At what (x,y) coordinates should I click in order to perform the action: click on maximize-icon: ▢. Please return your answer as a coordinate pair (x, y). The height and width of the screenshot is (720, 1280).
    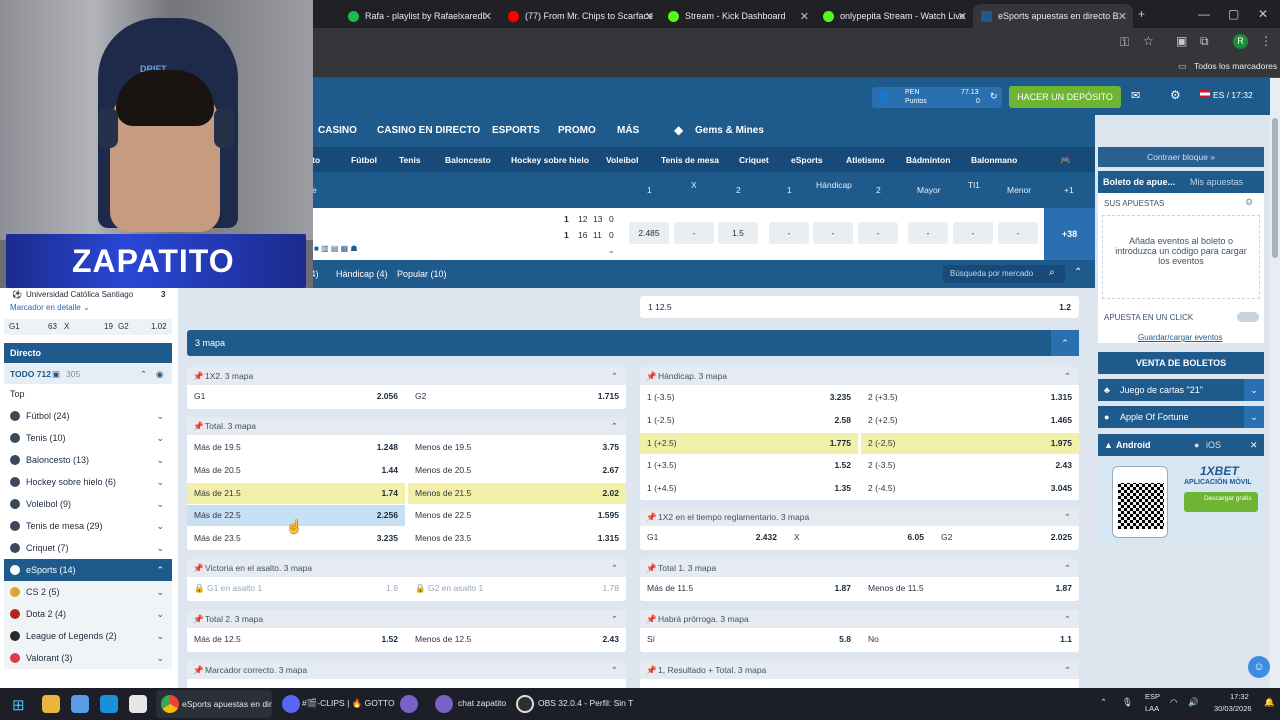
    Looking at the image, I should click on (1233, 14).